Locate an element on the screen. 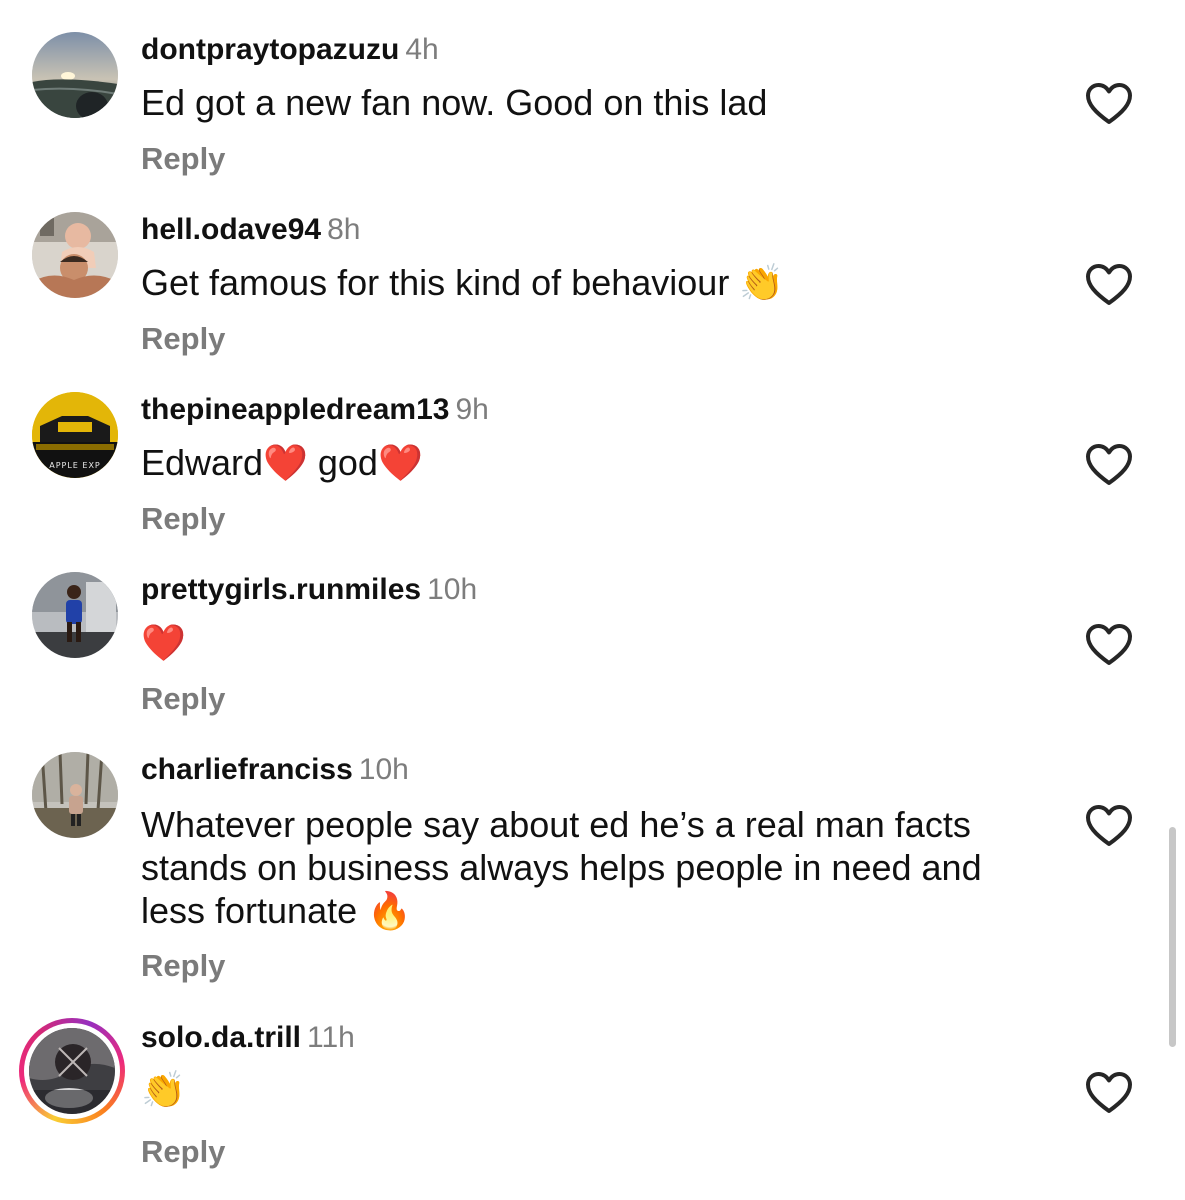  avatar-image: APPLE EXP is located at coordinates (75, 435).